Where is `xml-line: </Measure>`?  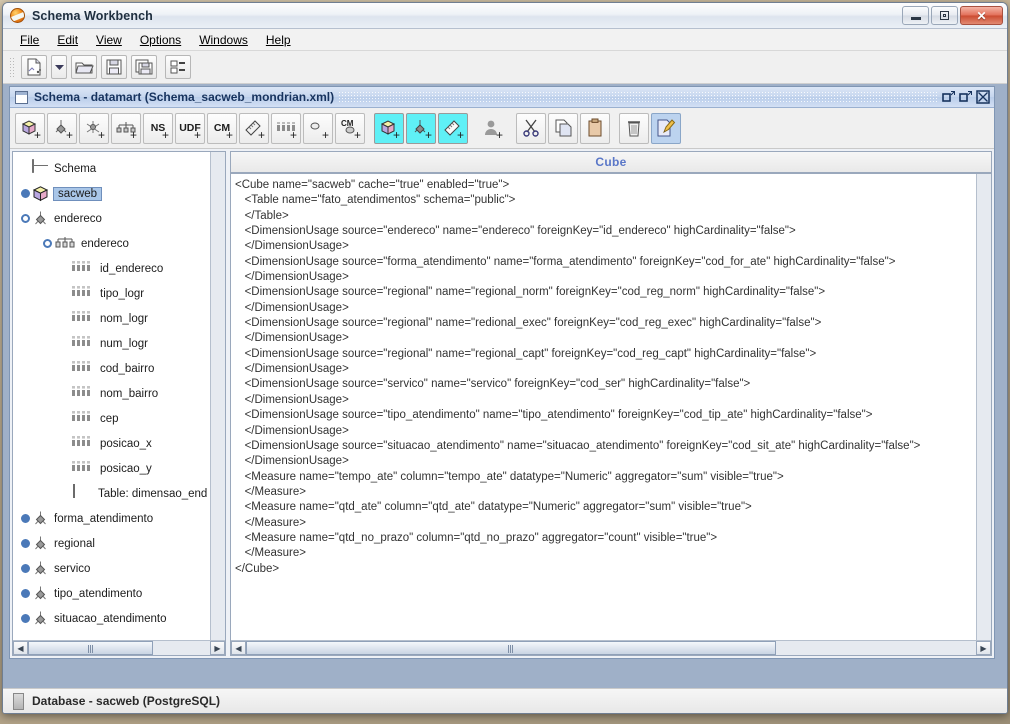
xml-line: </Measure> is located at coordinates (270, 522).